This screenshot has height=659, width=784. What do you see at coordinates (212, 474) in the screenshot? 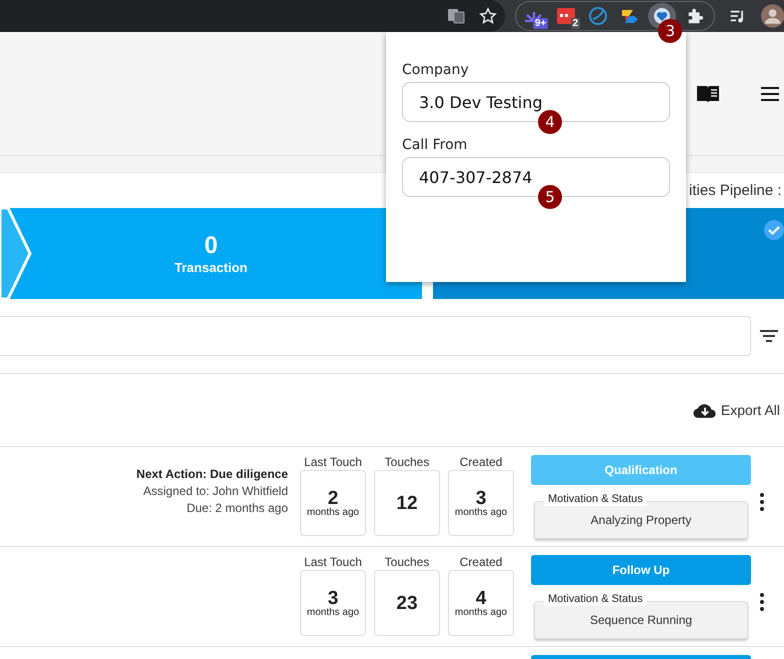
I see `next-action: Next Action: Due diligence` at bounding box center [212, 474].